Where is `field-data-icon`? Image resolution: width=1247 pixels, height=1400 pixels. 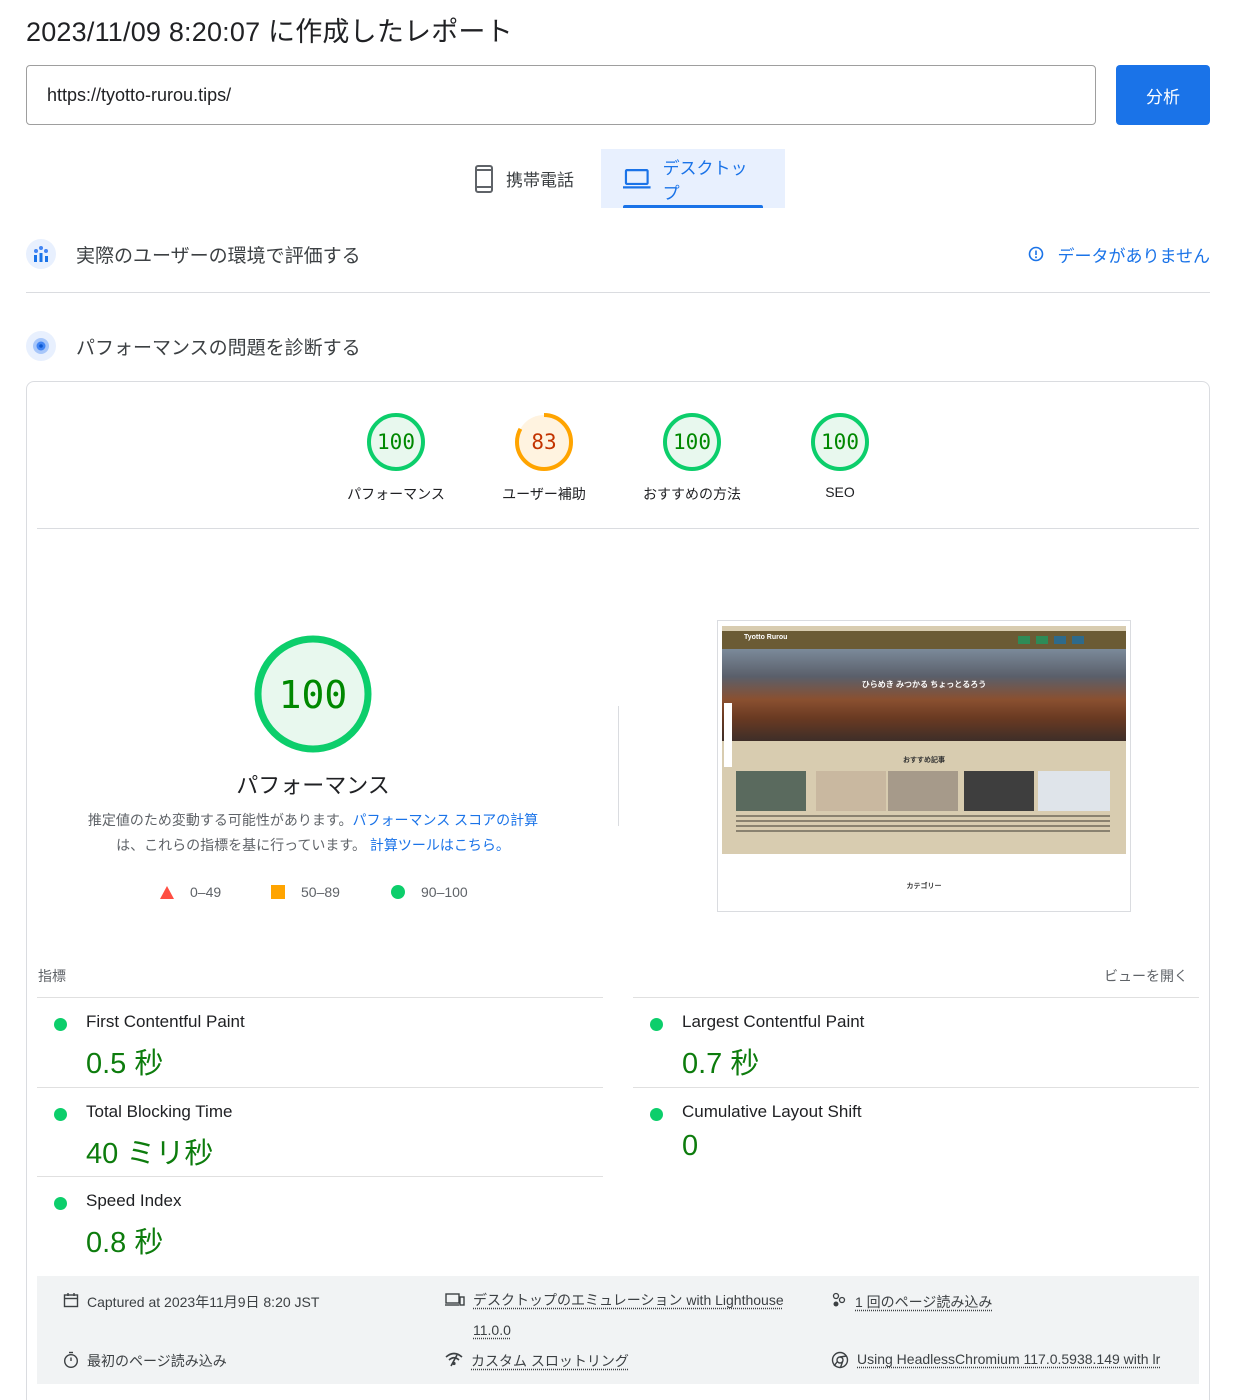
field-data-icon is located at coordinates (41, 254).